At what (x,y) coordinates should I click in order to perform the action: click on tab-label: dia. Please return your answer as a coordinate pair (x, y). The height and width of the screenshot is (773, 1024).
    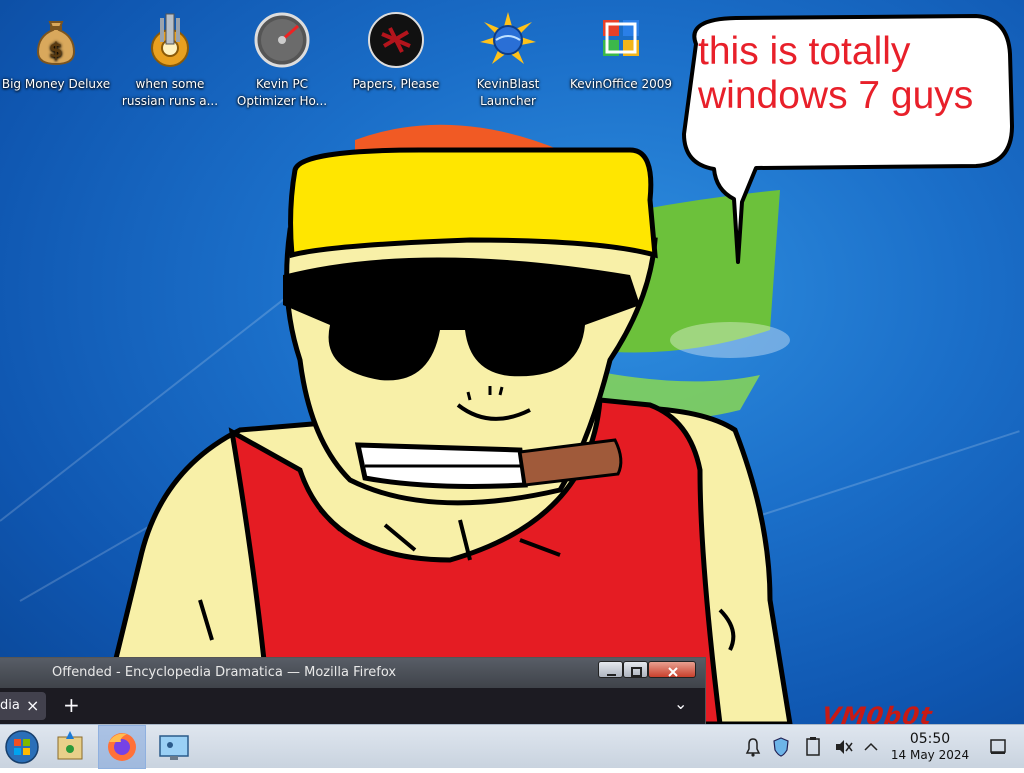
    Looking at the image, I should click on (10, 705).